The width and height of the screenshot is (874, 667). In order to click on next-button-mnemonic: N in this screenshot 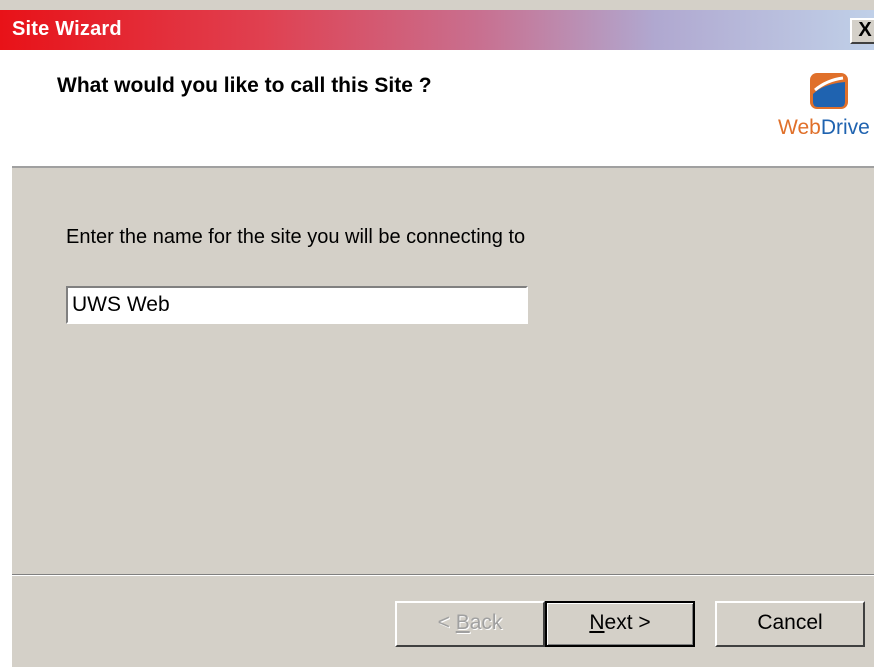, I will do `click(597, 622)`.